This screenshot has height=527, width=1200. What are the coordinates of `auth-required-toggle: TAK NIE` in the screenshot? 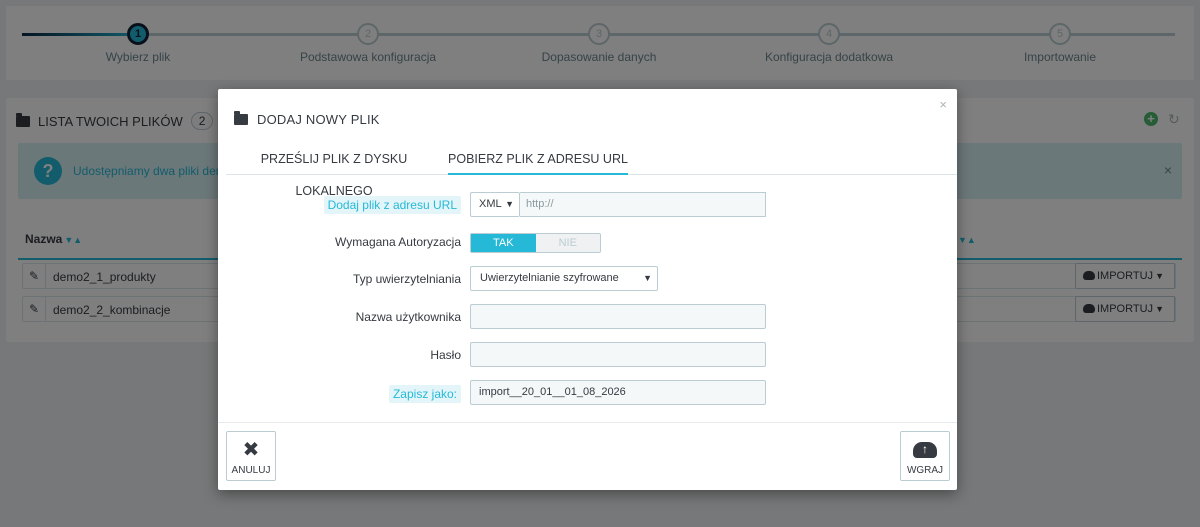 It's located at (535, 243).